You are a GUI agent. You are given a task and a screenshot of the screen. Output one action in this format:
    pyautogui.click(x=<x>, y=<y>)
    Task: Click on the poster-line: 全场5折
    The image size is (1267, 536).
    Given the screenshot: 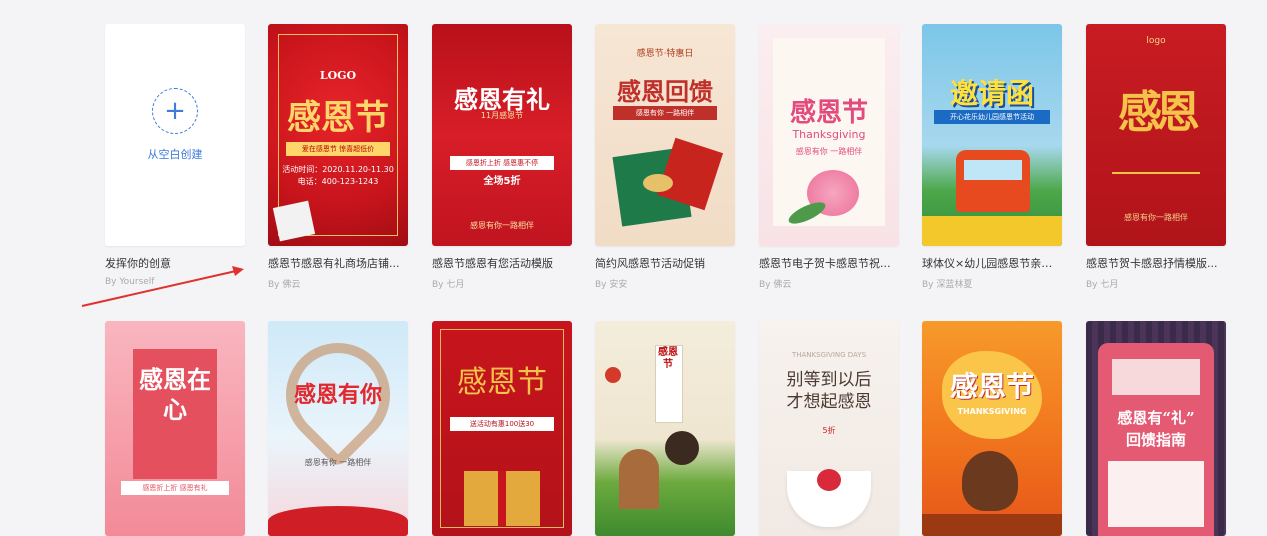 What is the action you would take?
    pyautogui.click(x=502, y=181)
    